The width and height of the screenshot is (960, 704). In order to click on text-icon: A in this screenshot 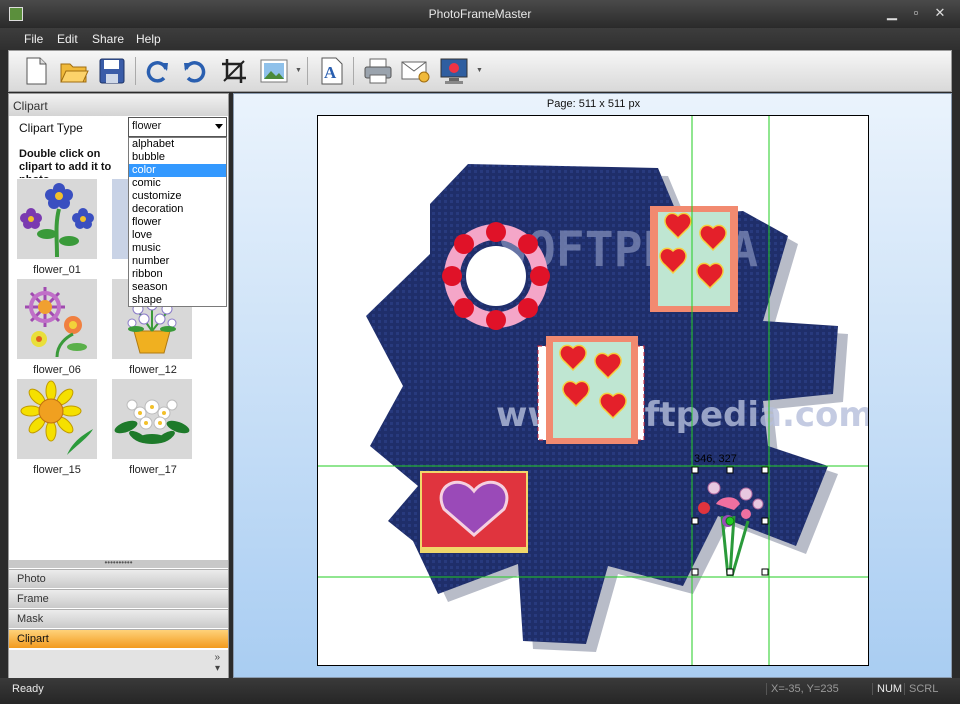, I will do `click(332, 71)`.